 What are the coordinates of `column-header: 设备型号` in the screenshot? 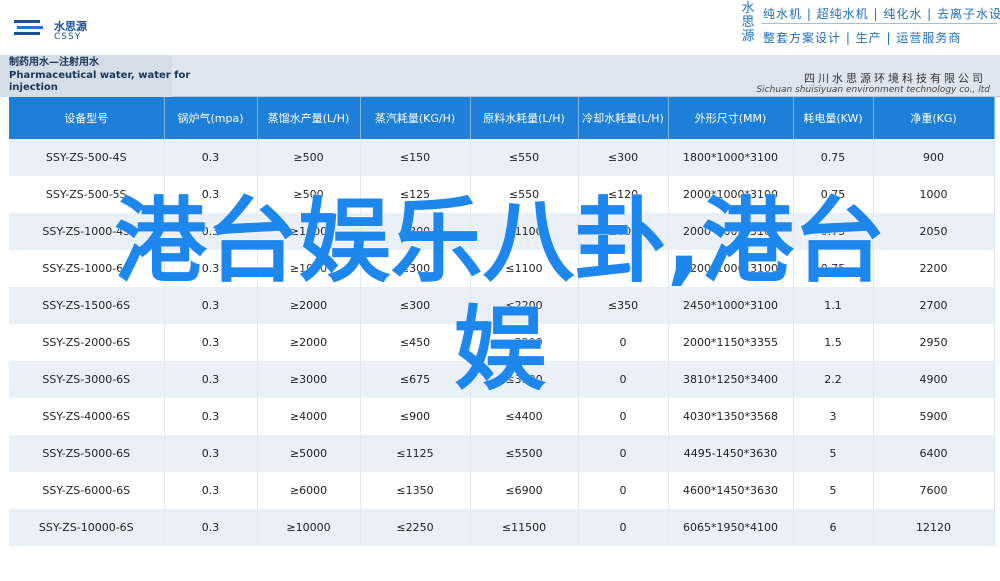 It's located at (87, 118).